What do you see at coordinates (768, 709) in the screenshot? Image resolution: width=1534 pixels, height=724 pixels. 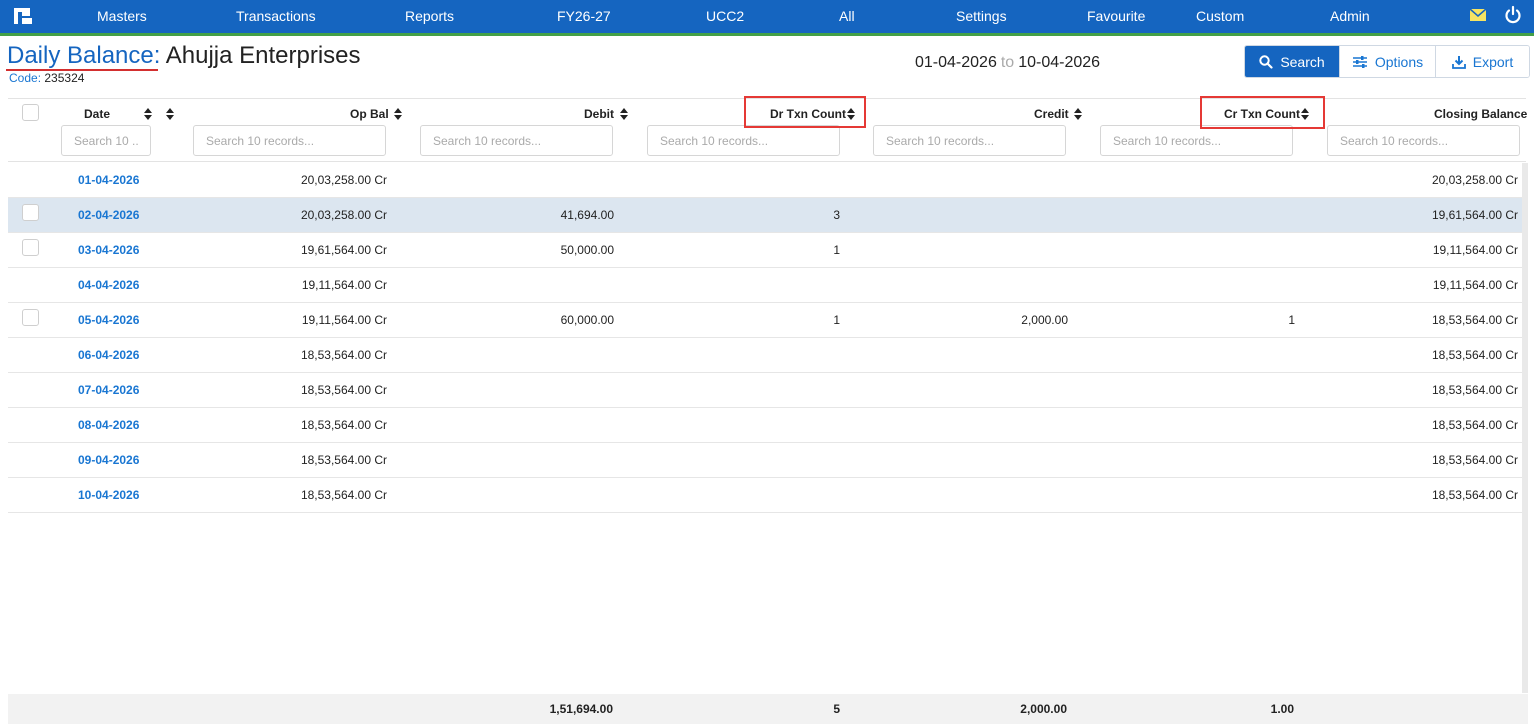 I see `totals-row: 1,51,694.00 5 2,000.00 1.00` at bounding box center [768, 709].